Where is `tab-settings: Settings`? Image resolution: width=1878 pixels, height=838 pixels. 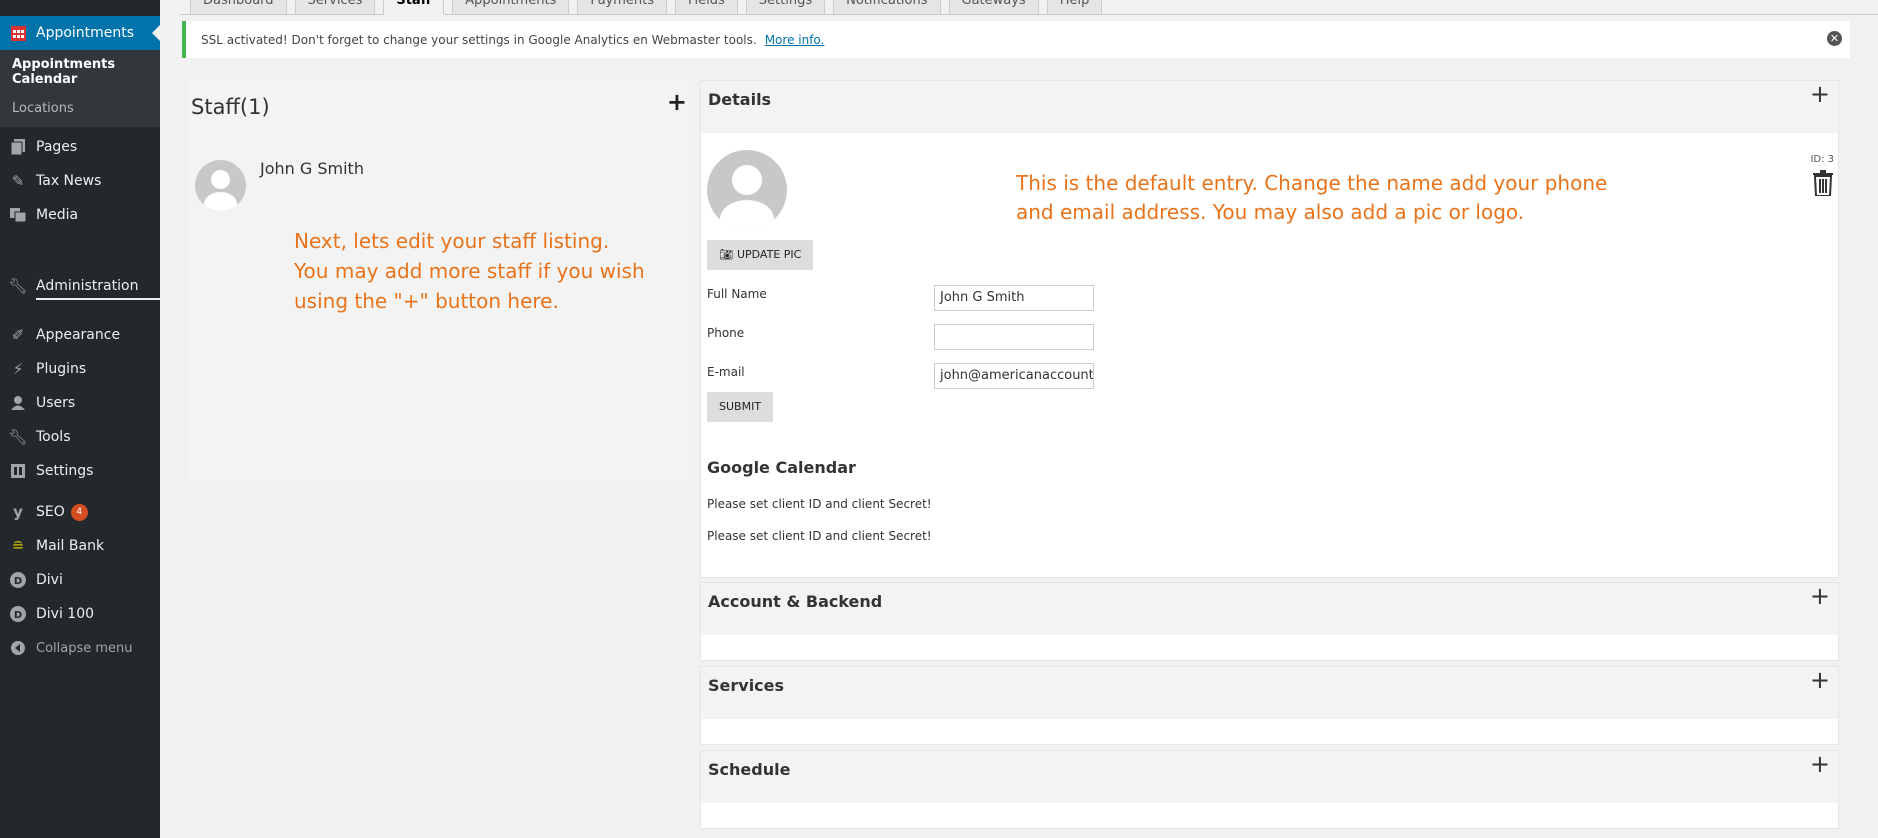 tab-settings: Settings is located at coordinates (785, 7).